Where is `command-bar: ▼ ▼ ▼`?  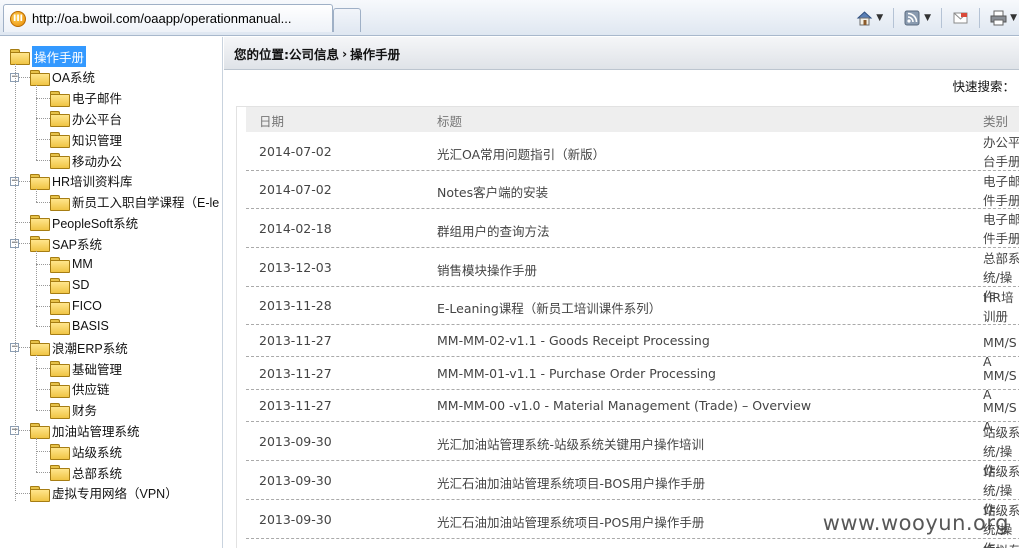
command-bar: ▼ ▼ ▼ is located at coordinates (937, 18).